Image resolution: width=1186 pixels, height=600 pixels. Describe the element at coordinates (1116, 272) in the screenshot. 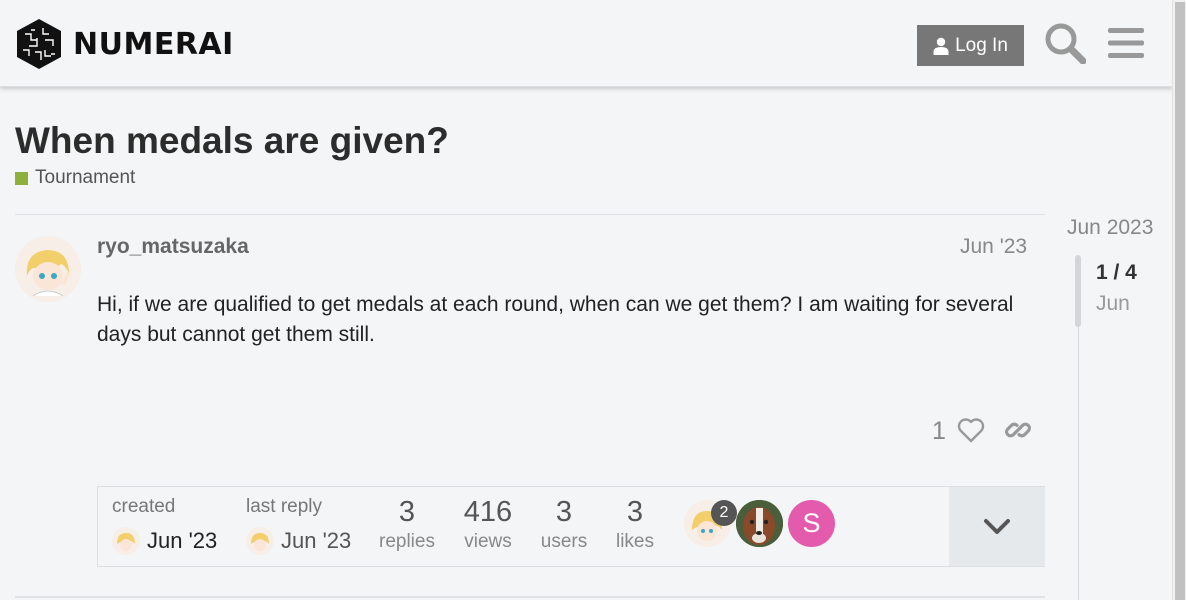

I see `timeline-position: 1 / 4` at that location.